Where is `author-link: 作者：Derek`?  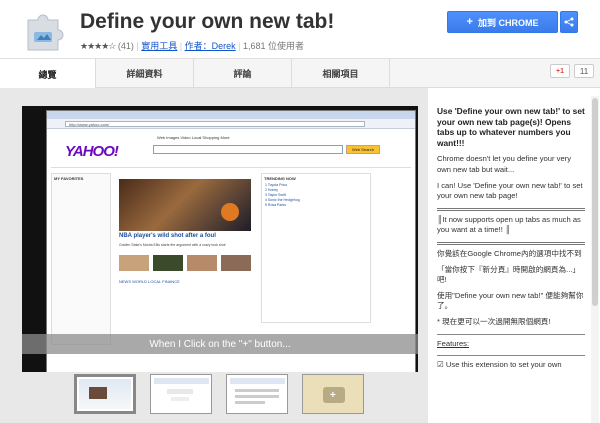 author-link: 作者：Derek is located at coordinates (210, 46).